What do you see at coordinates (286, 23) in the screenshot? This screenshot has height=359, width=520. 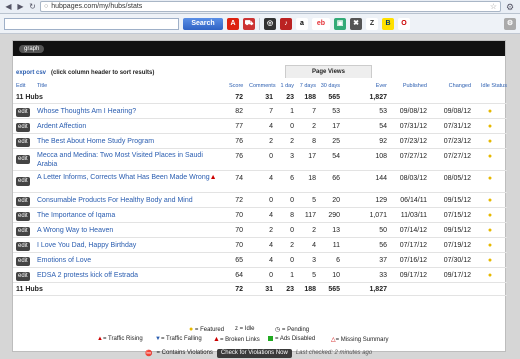 I see `itunes-icon: ♪` at bounding box center [286, 23].